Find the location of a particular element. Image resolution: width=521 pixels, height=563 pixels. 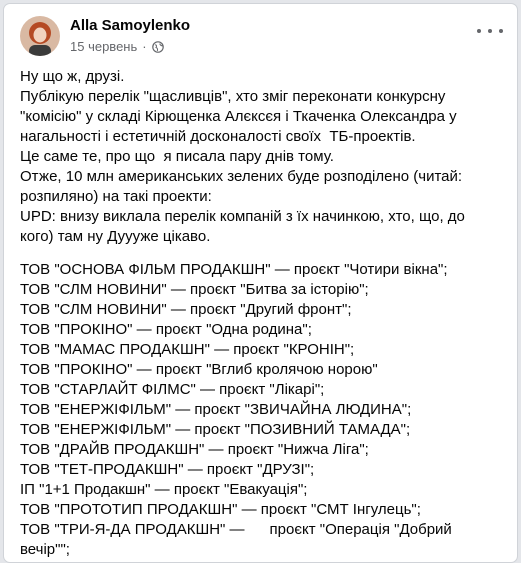

intro-line: розпиляно) на такі проекти: is located at coordinates (116, 196).